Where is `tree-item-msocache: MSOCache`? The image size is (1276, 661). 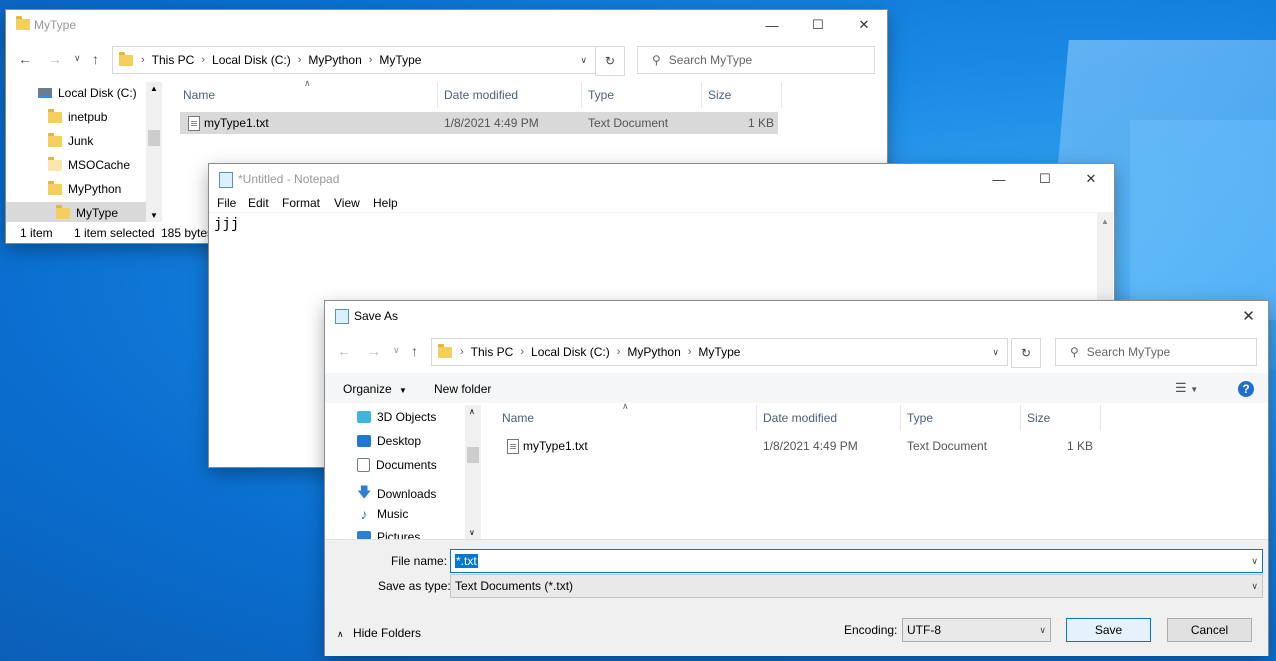
tree-item-msocache: MSOCache is located at coordinates (89, 164).